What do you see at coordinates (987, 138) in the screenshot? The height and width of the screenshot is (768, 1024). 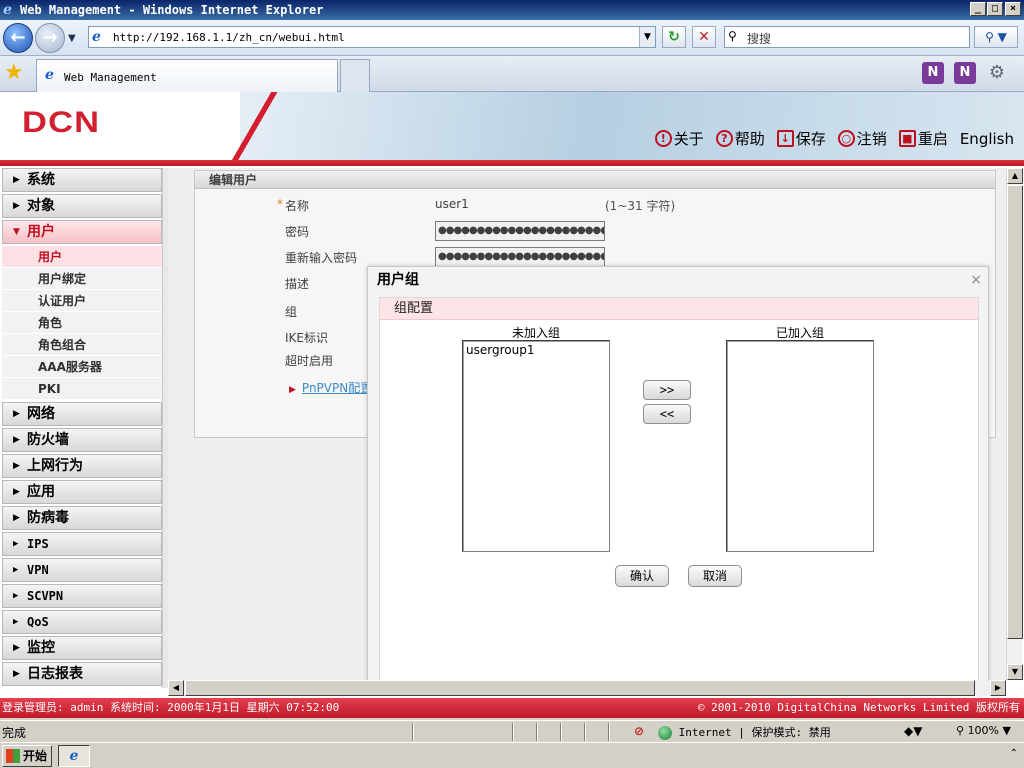 I see `english-link: English` at bounding box center [987, 138].